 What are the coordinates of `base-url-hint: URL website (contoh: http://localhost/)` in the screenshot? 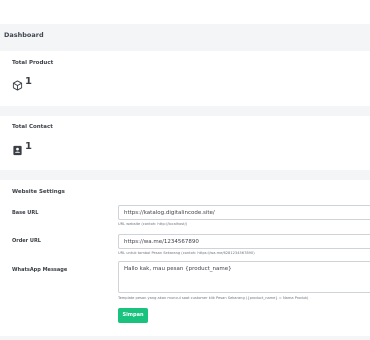 It's located at (153, 224).